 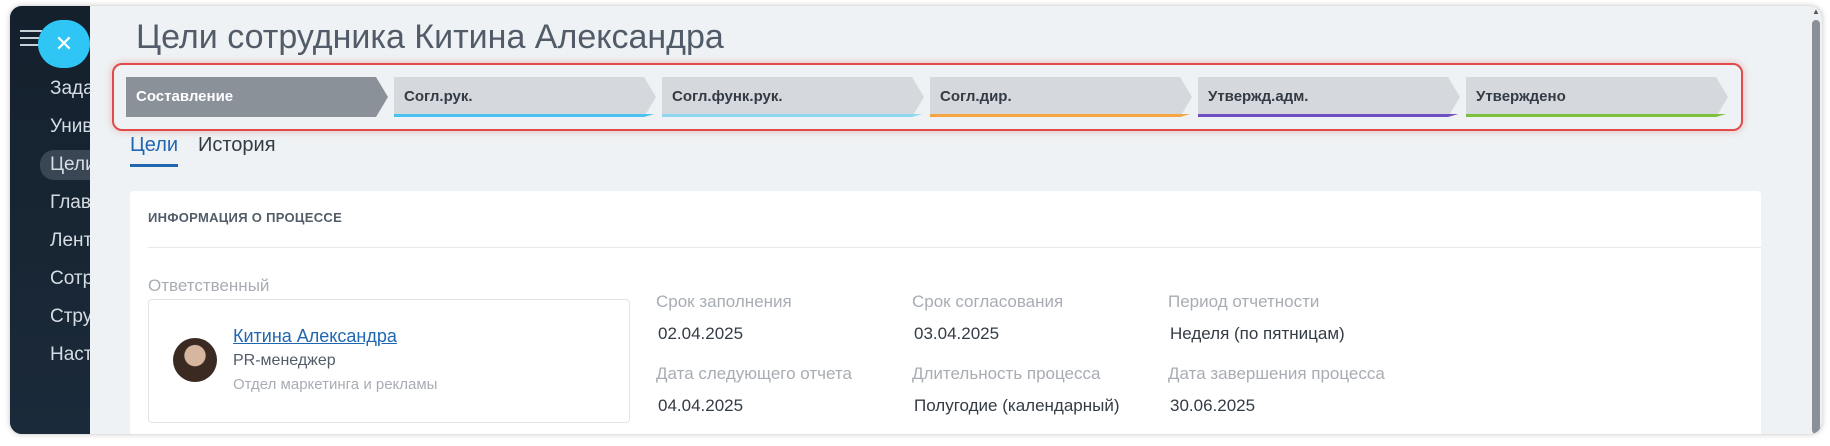 What do you see at coordinates (1597, 97) in the screenshot?
I see `stage-6: Утверждено` at bounding box center [1597, 97].